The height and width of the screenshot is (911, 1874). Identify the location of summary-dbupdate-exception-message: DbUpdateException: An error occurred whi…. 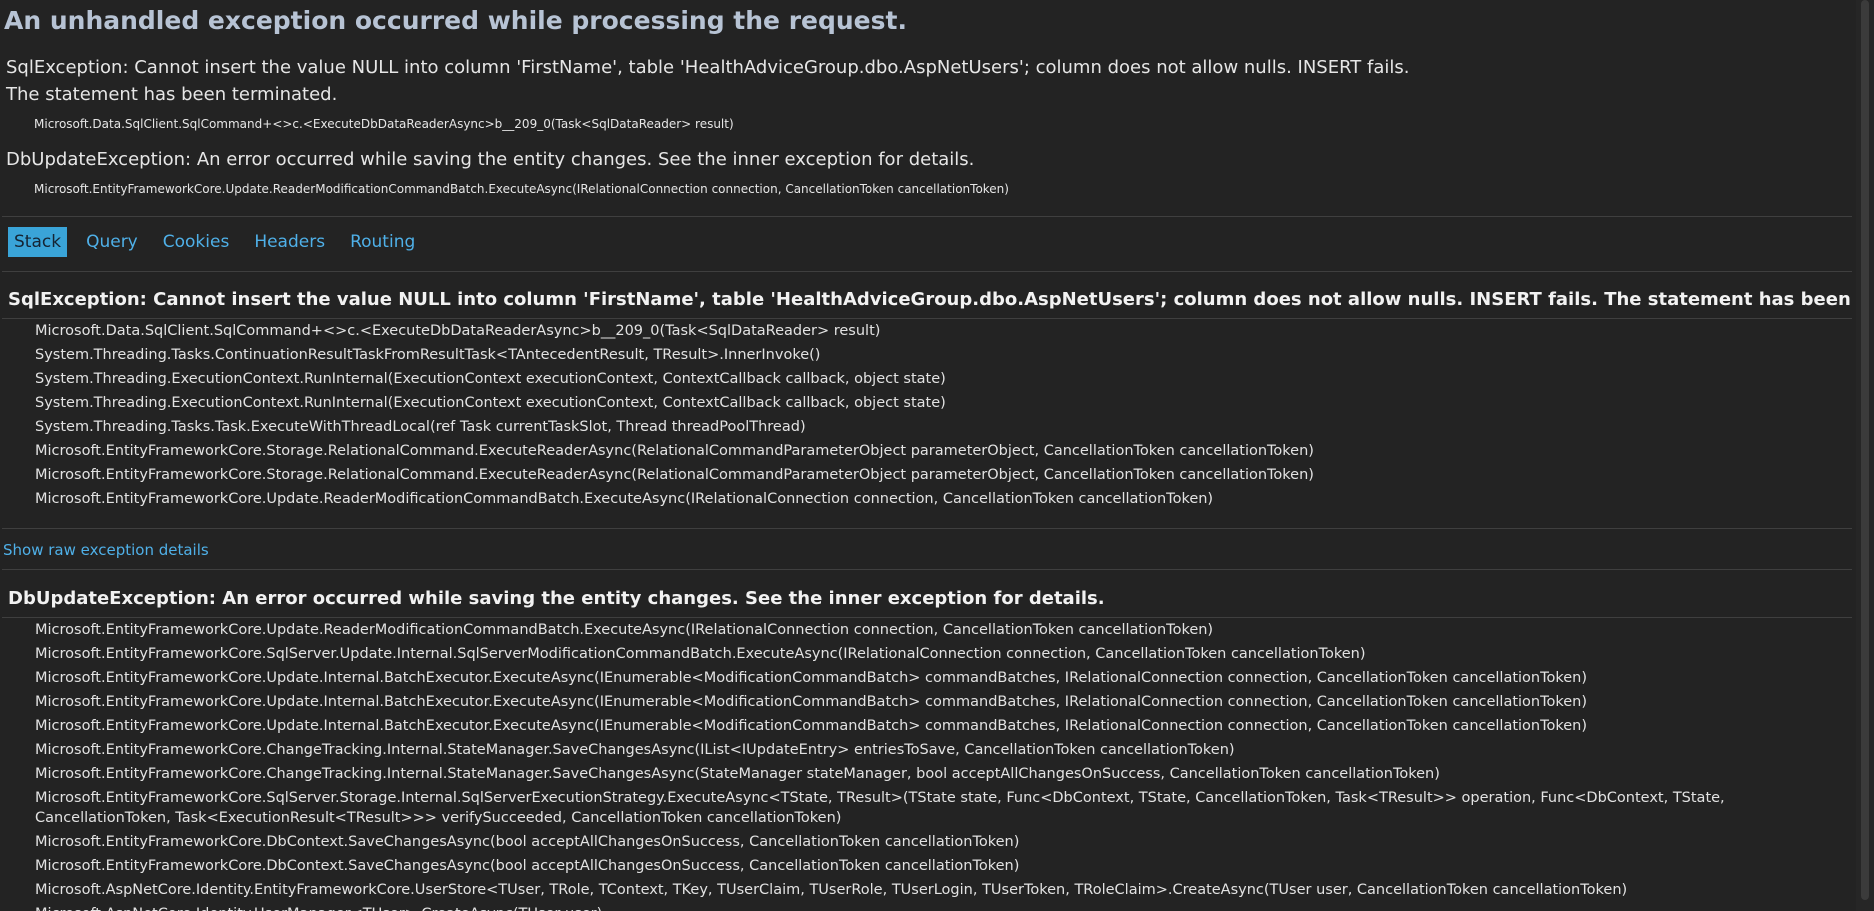
(490, 159).